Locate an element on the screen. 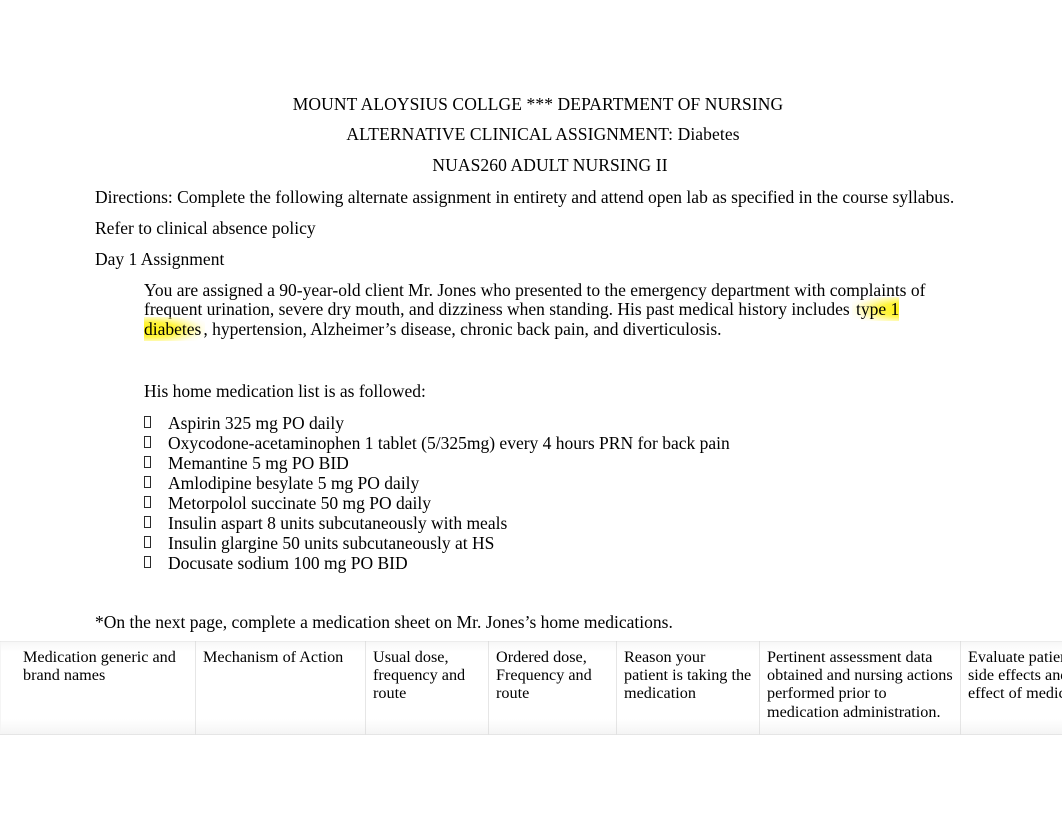 Image resolution: width=1062 pixels, height=822 pixels. medication-text: Metorpolol succinate 50 mg PO daily is located at coordinates (299, 503).